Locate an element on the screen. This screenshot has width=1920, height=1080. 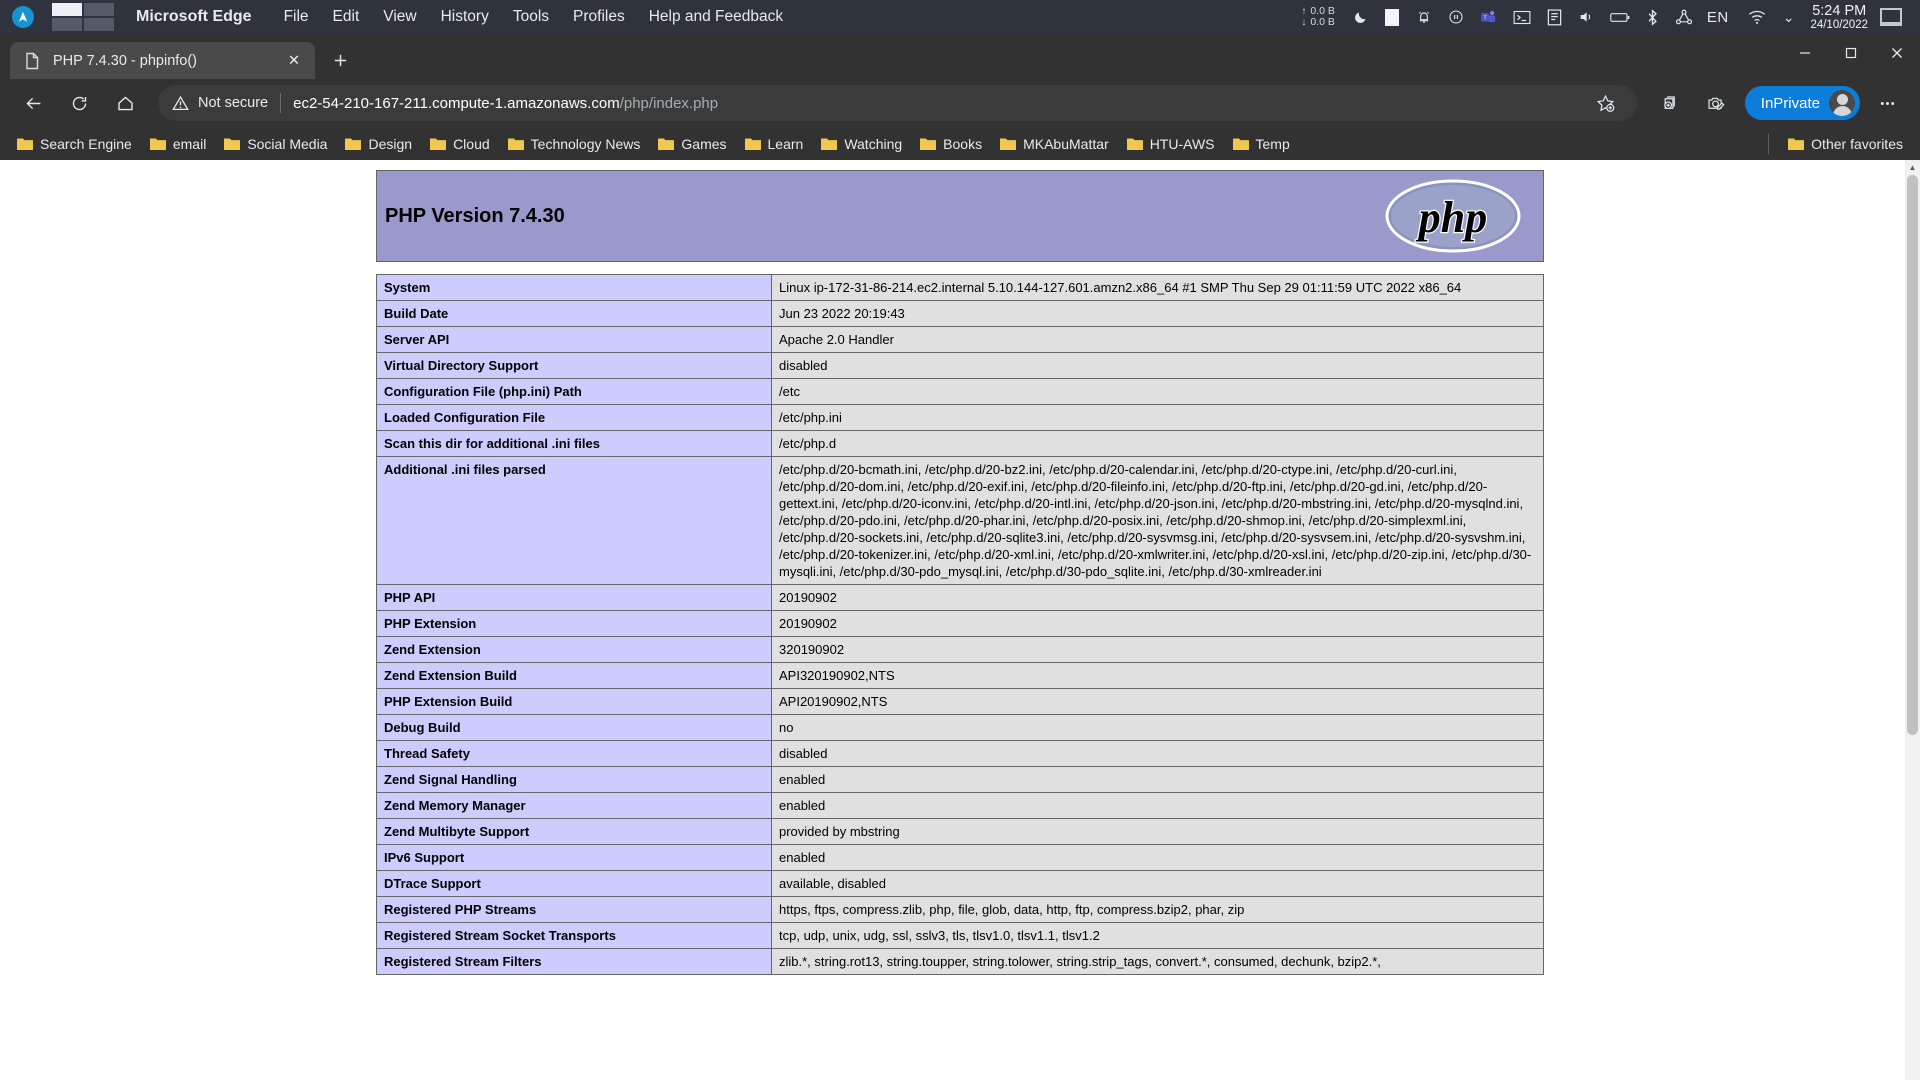
bookmark-design: Design is located at coordinates (378, 144).